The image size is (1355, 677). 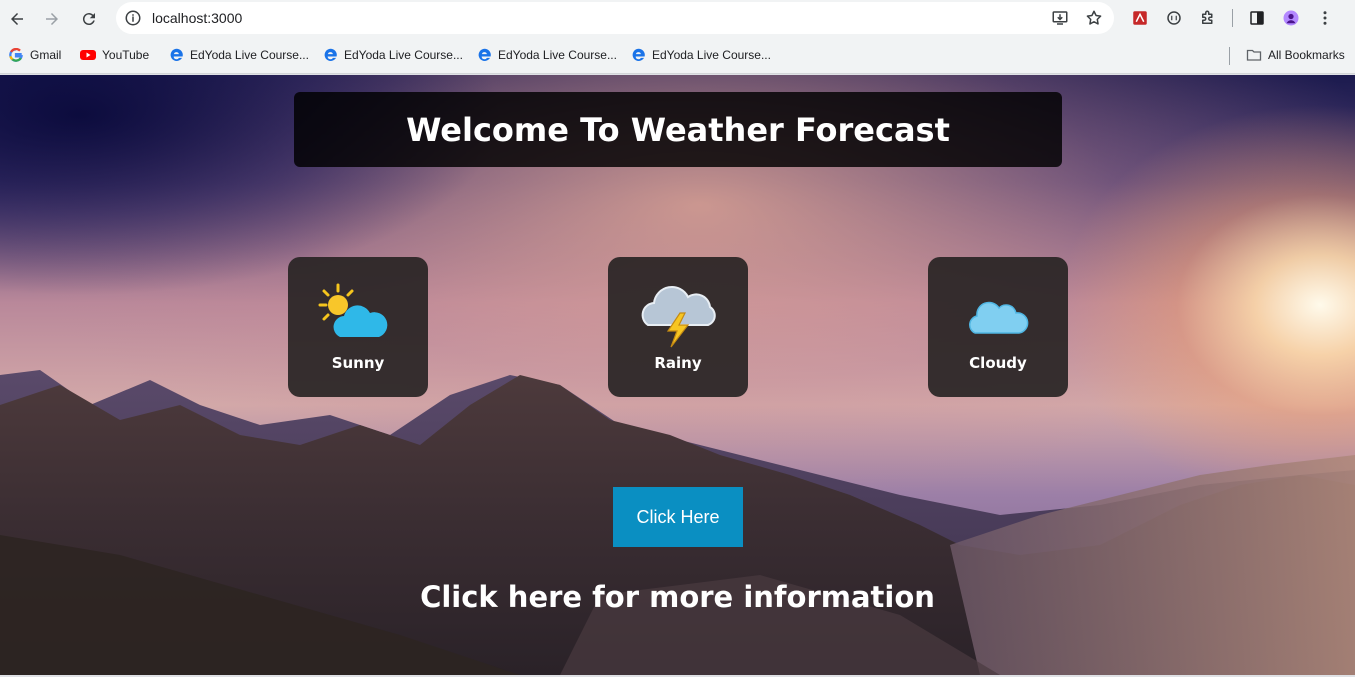 I want to click on forward-button, so click(x=52, y=19).